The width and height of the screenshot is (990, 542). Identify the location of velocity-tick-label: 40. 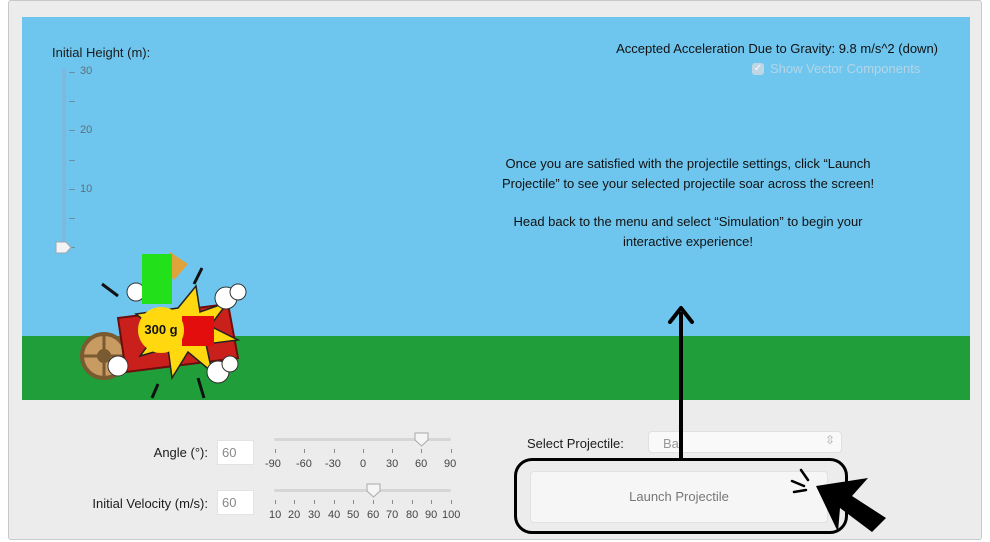
(334, 515).